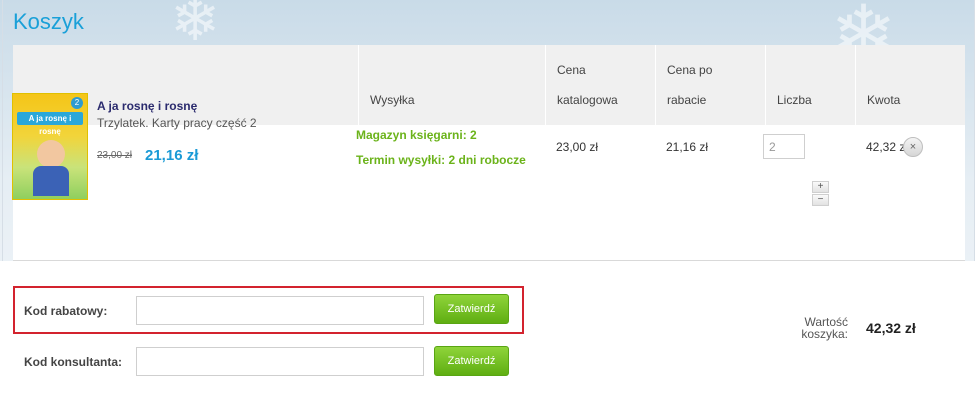  What do you see at coordinates (710, 85) in the screenshot?
I see `header-discount-price: Cena po rabacie` at bounding box center [710, 85].